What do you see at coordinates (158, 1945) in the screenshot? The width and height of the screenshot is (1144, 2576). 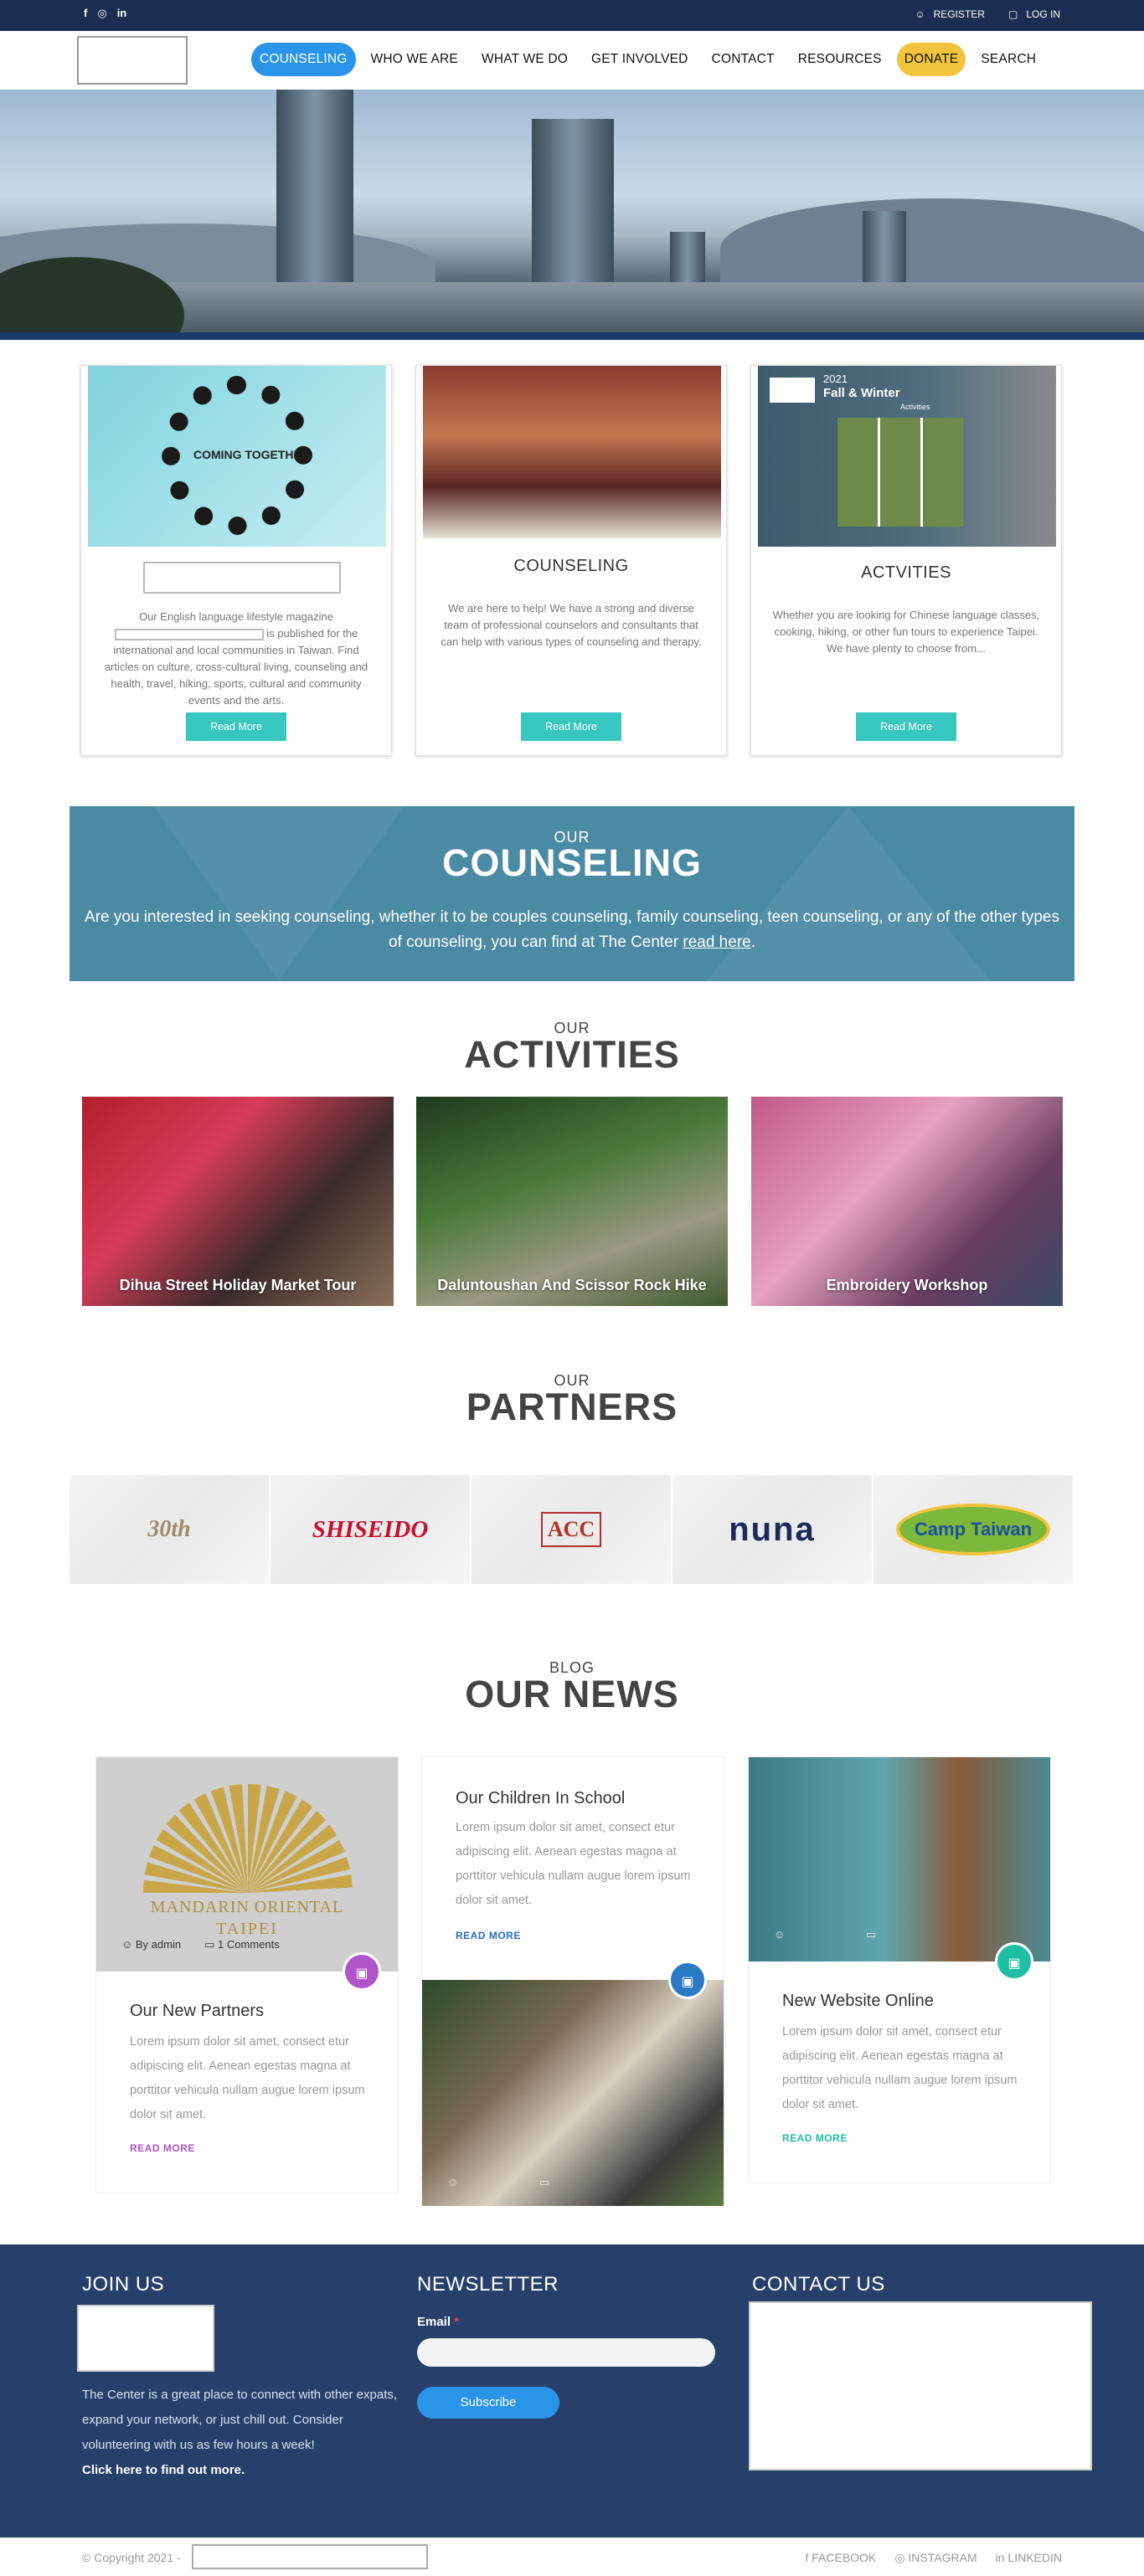 I see `author-label: By admin` at bounding box center [158, 1945].